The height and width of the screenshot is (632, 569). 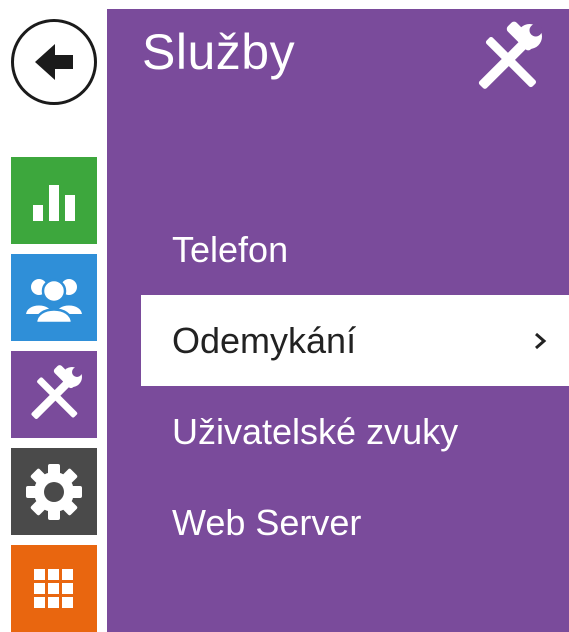 I want to click on menu-item-label: Telefon, so click(x=230, y=249).